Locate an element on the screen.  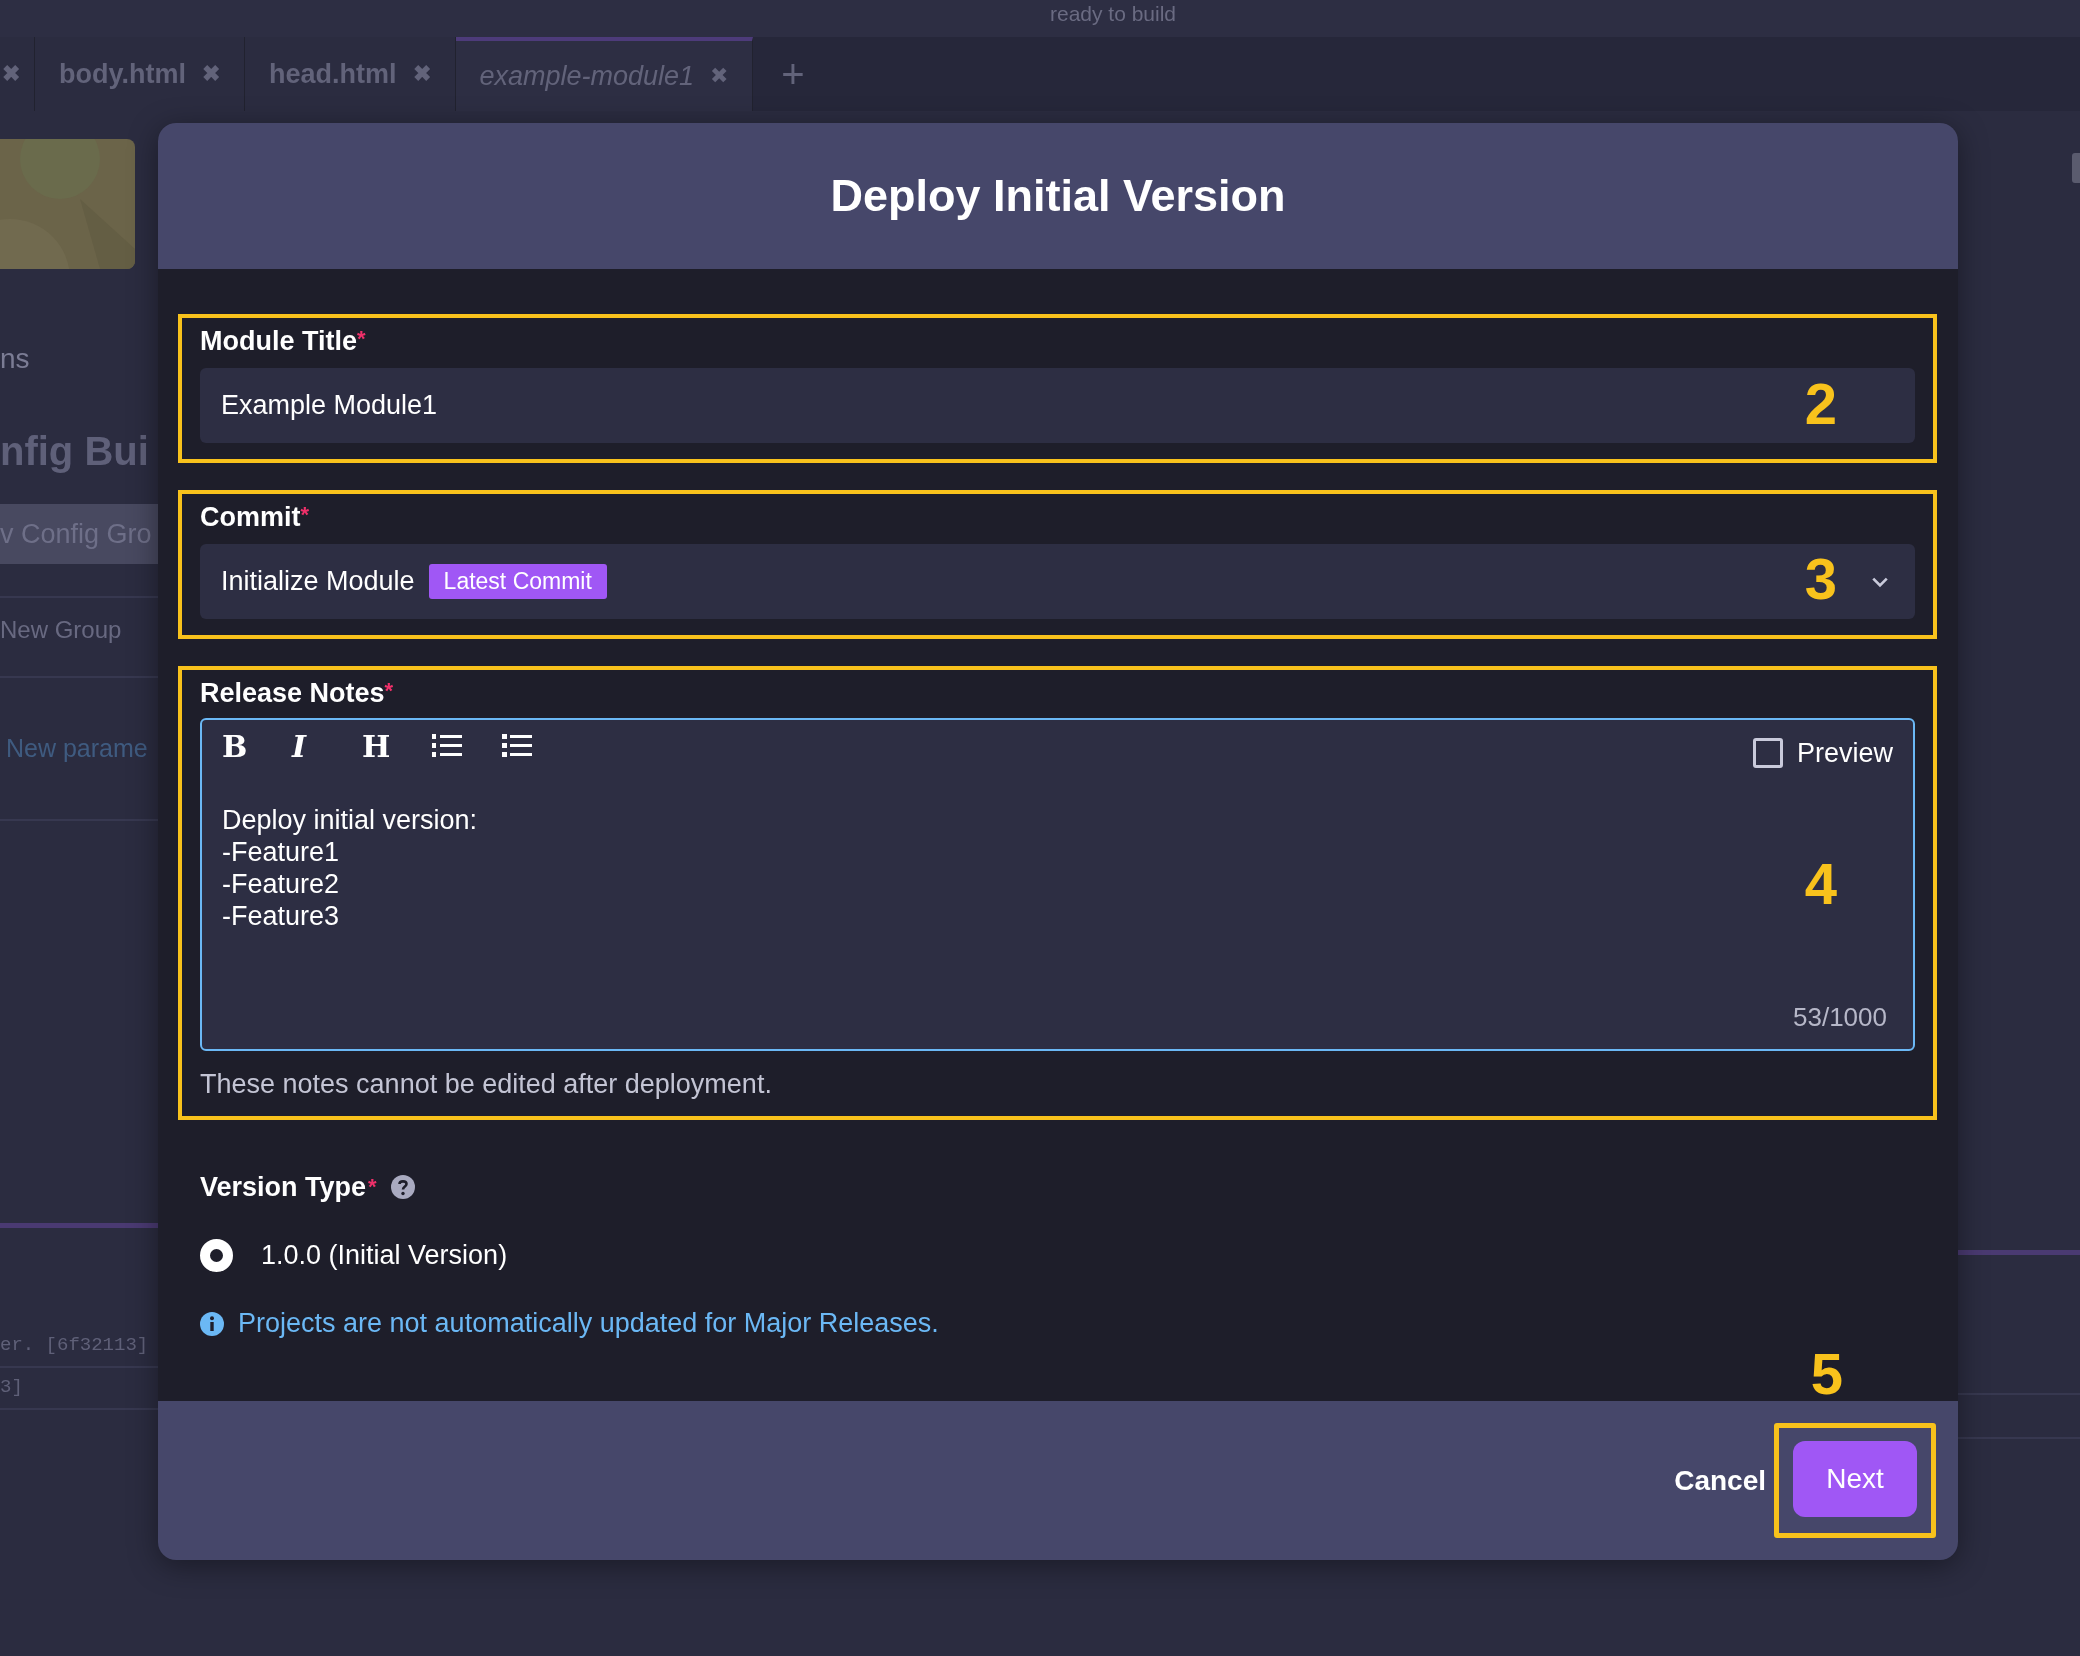
field-label: Release Notes is located at coordinates (292, 693).